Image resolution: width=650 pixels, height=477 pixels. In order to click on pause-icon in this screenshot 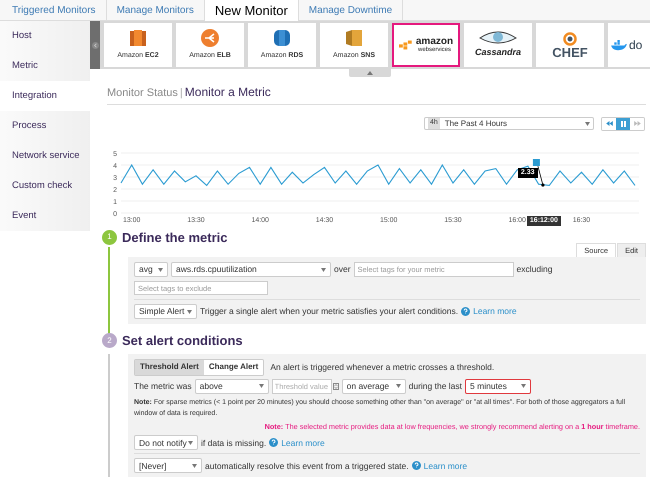, I will do `click(623, 123)`.